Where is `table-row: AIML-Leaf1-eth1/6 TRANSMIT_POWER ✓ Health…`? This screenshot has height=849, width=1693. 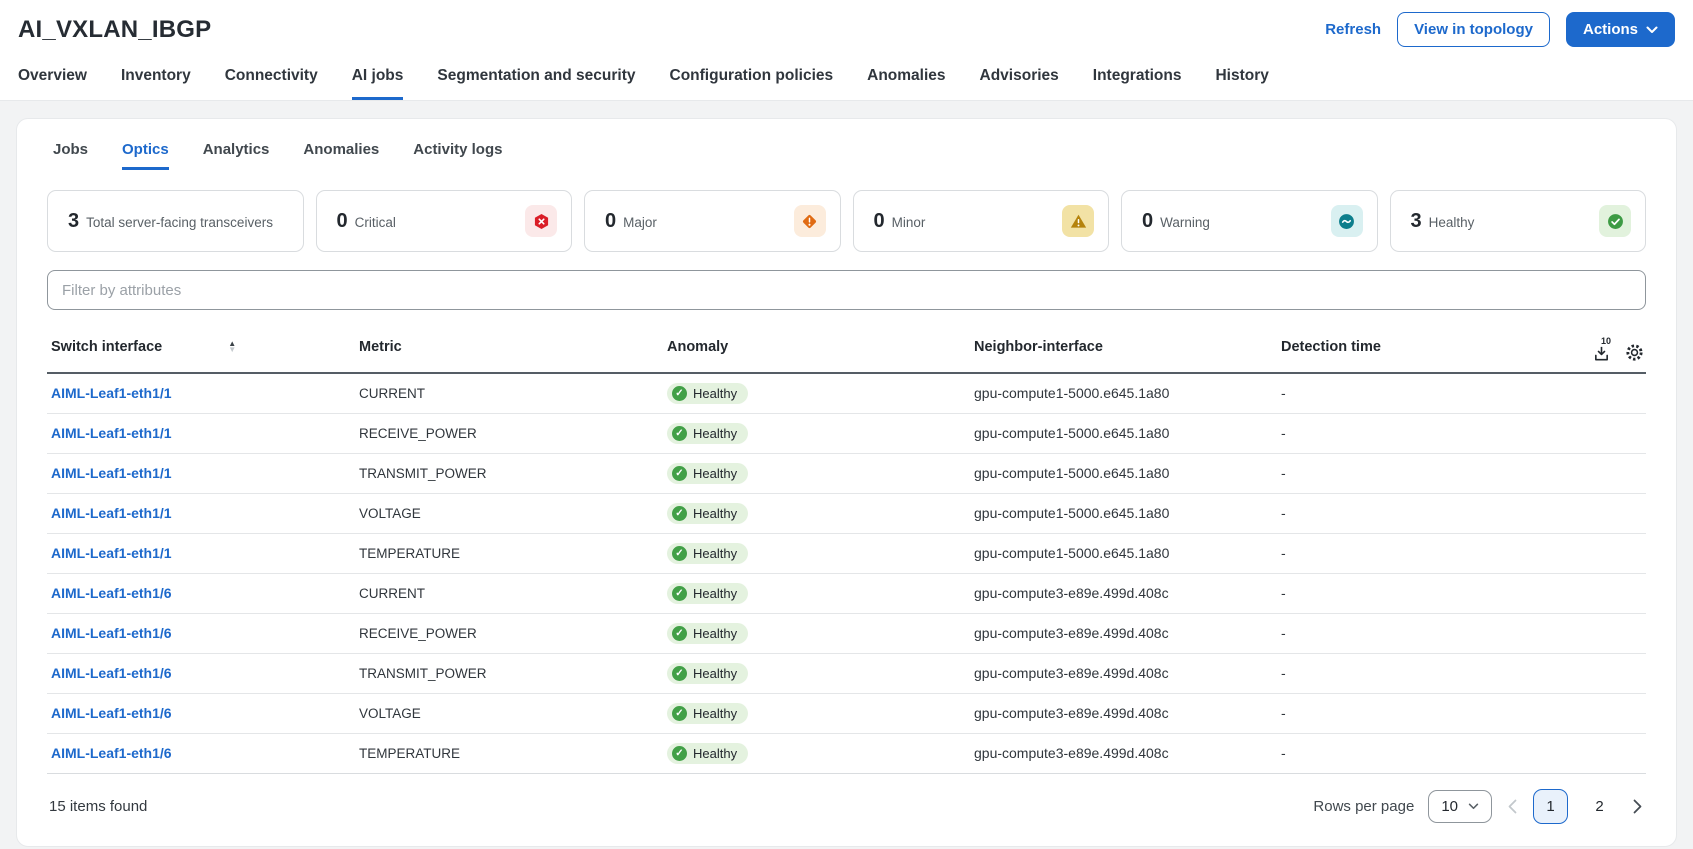 table-row: AIML-Leaf1-eth1/6 TRANSMIT_POWER ✓ Health… is located at coordinates (846, 673).